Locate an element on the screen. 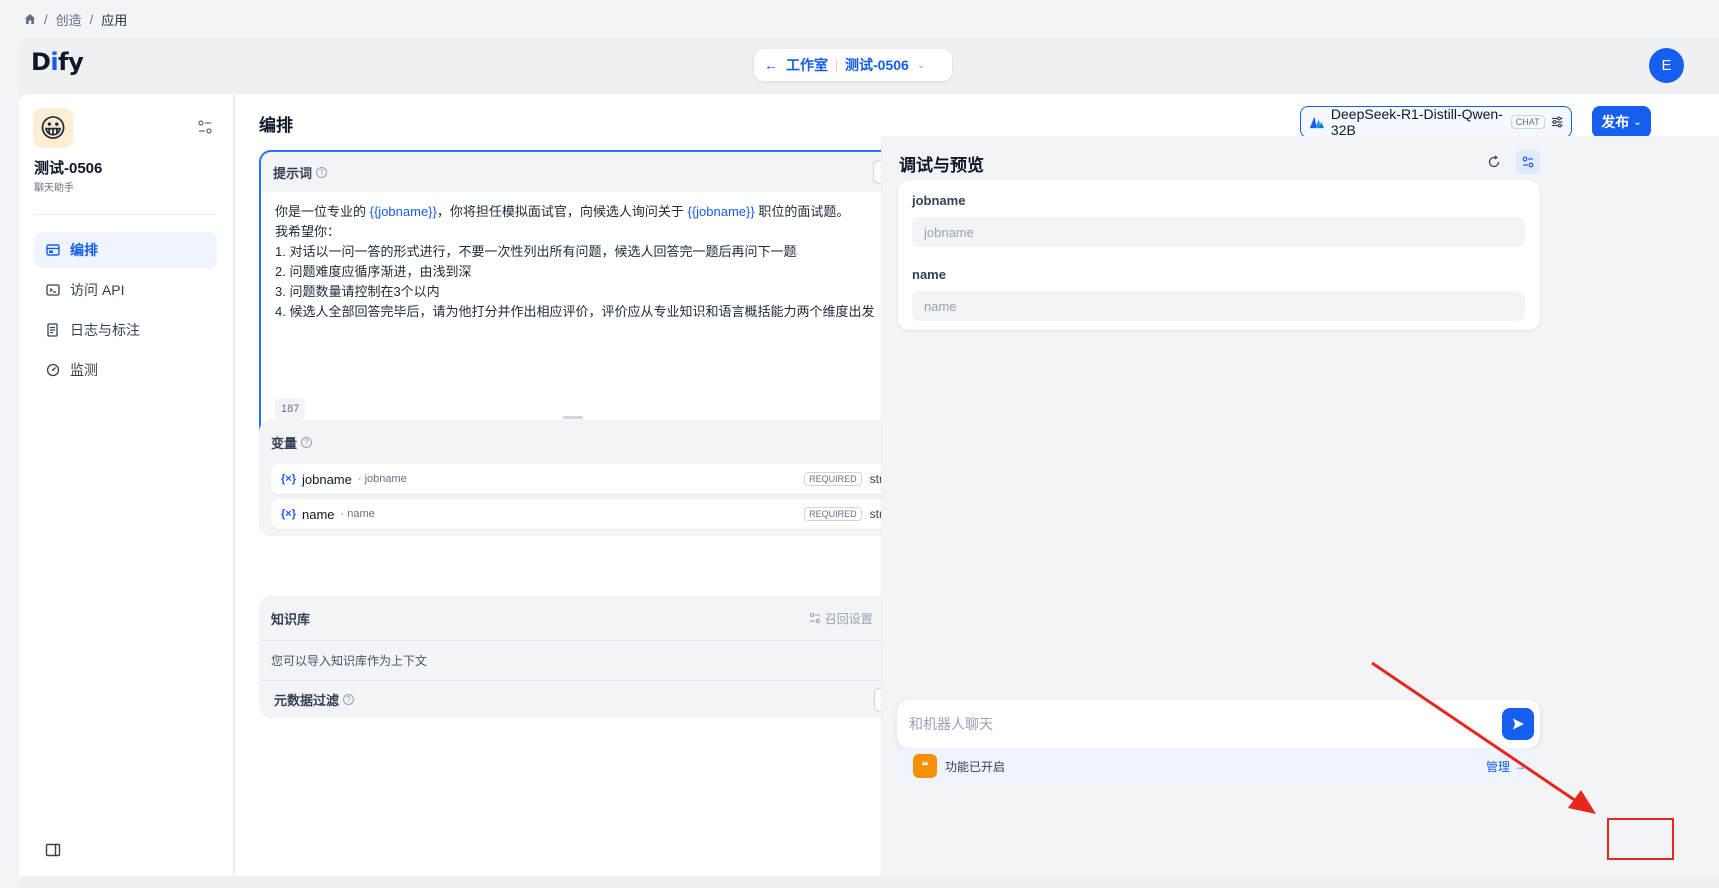 Image resolution: width=1719 pixels, height=888 pixels. chat-input-box is located at coordinates (1218, 724).